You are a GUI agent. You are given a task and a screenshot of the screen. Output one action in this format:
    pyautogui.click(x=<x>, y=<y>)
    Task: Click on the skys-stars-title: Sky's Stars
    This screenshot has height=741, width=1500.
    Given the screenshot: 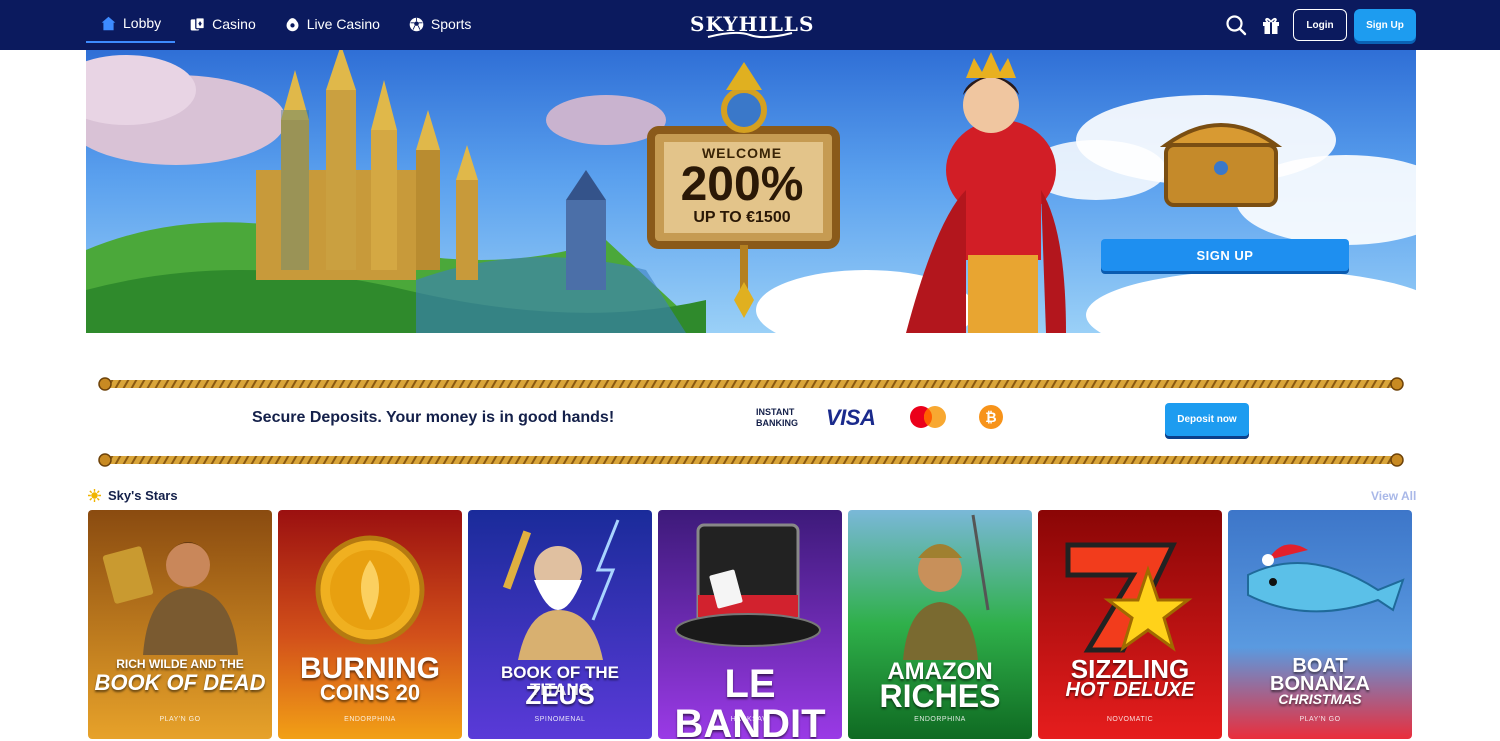 What is the action you would take?
    pyautogui.click(x=143, y=495)
    